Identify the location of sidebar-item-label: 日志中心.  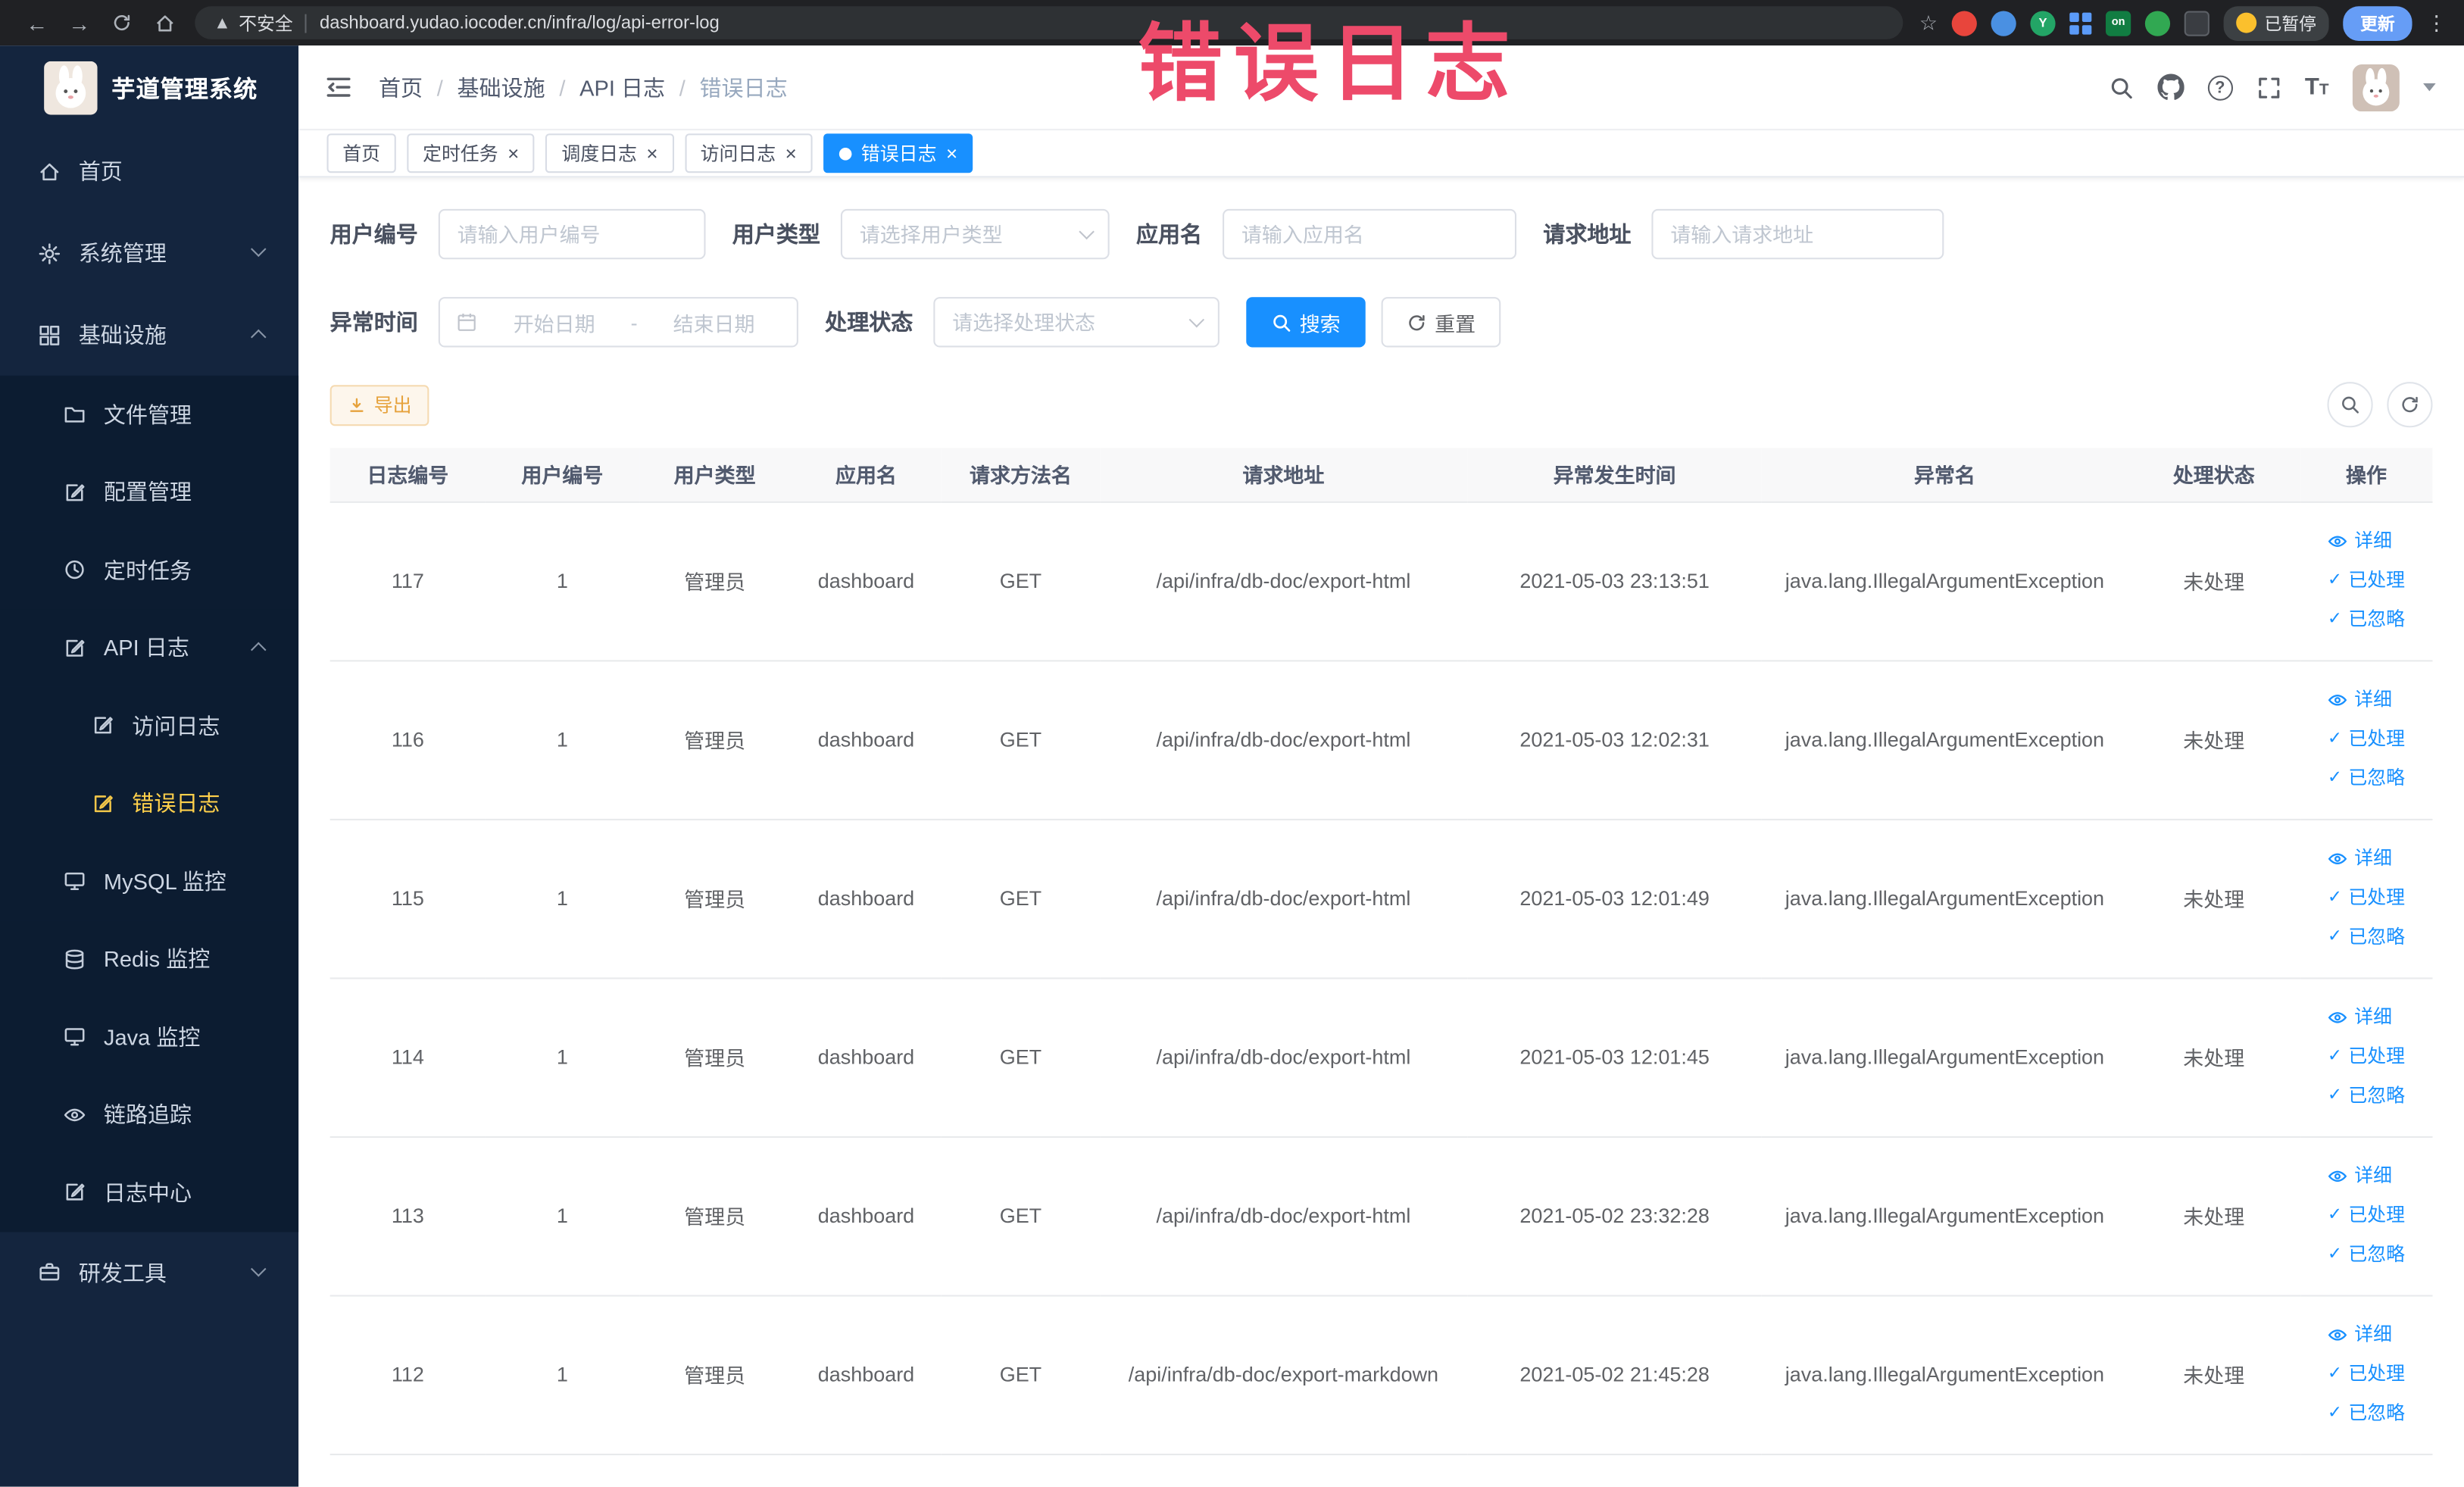
(147, 1192).